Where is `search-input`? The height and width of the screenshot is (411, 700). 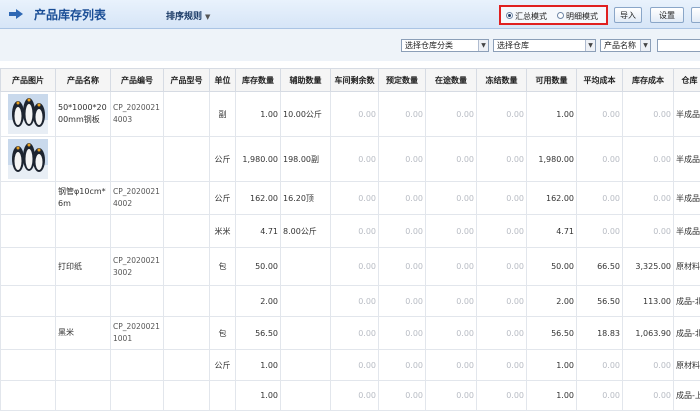
search-input is located at coordinates (678, 45).